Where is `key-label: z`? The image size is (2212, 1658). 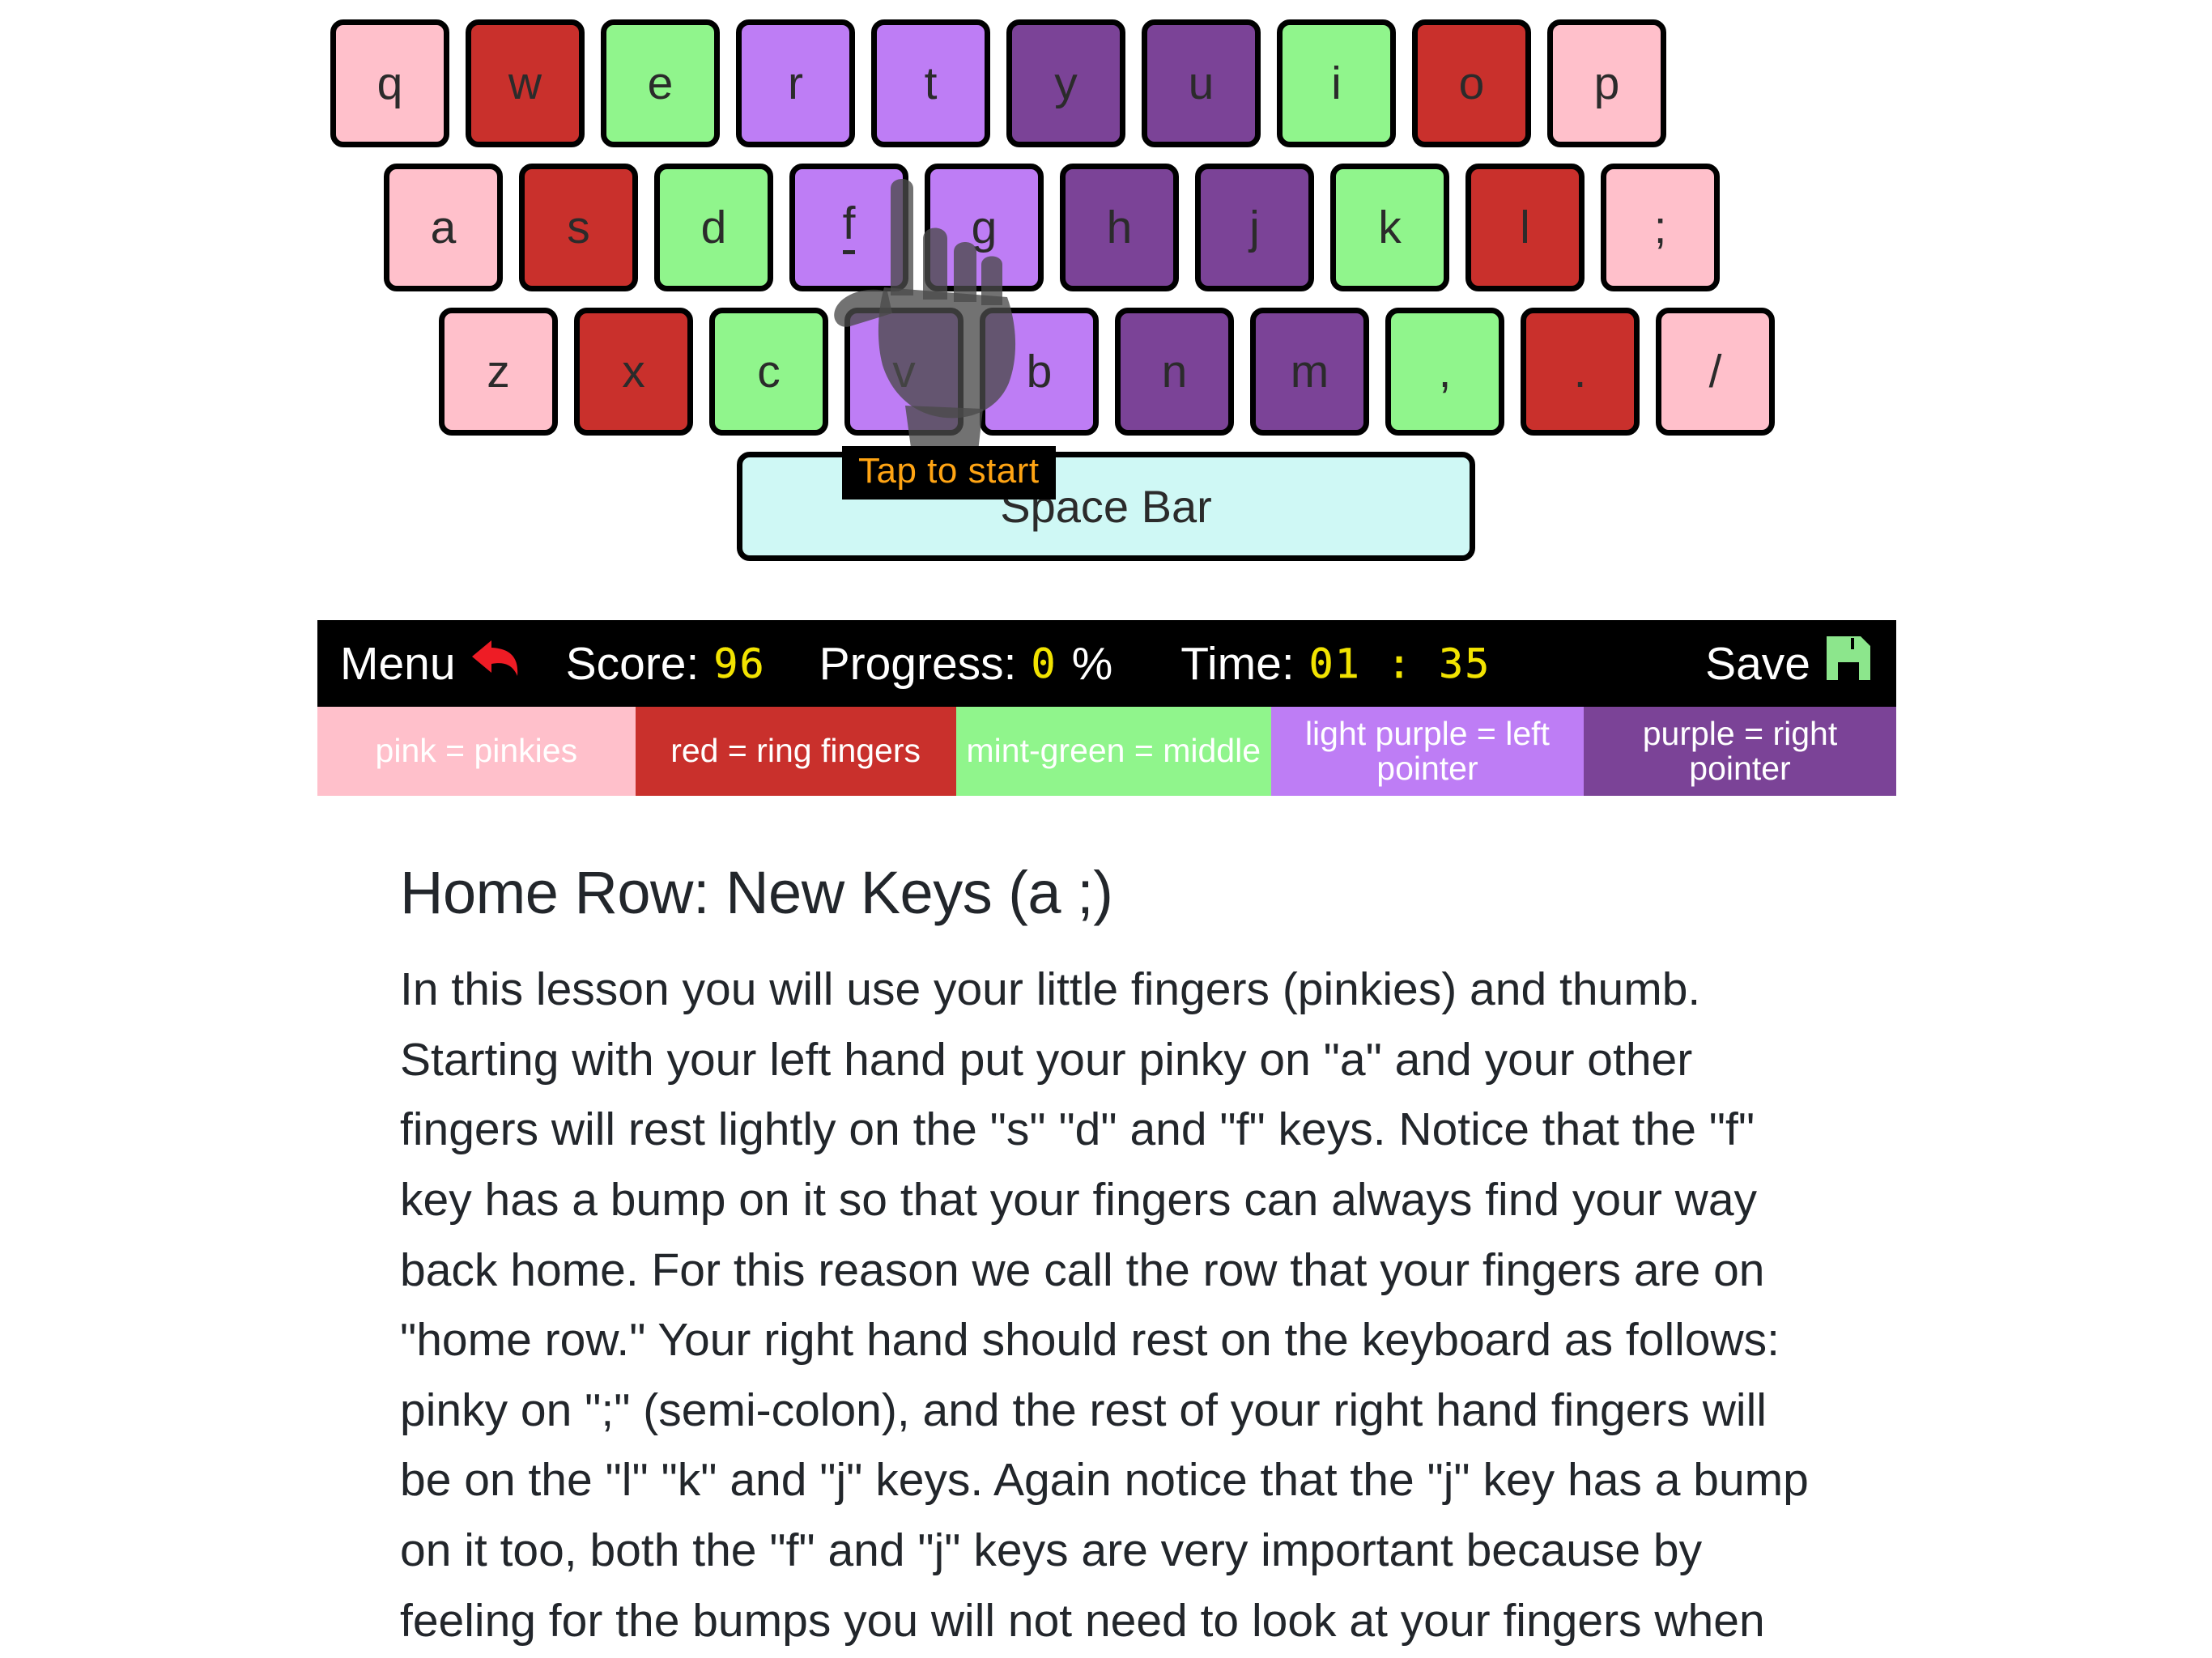 key-label: z is located at coordinates (499, 371).